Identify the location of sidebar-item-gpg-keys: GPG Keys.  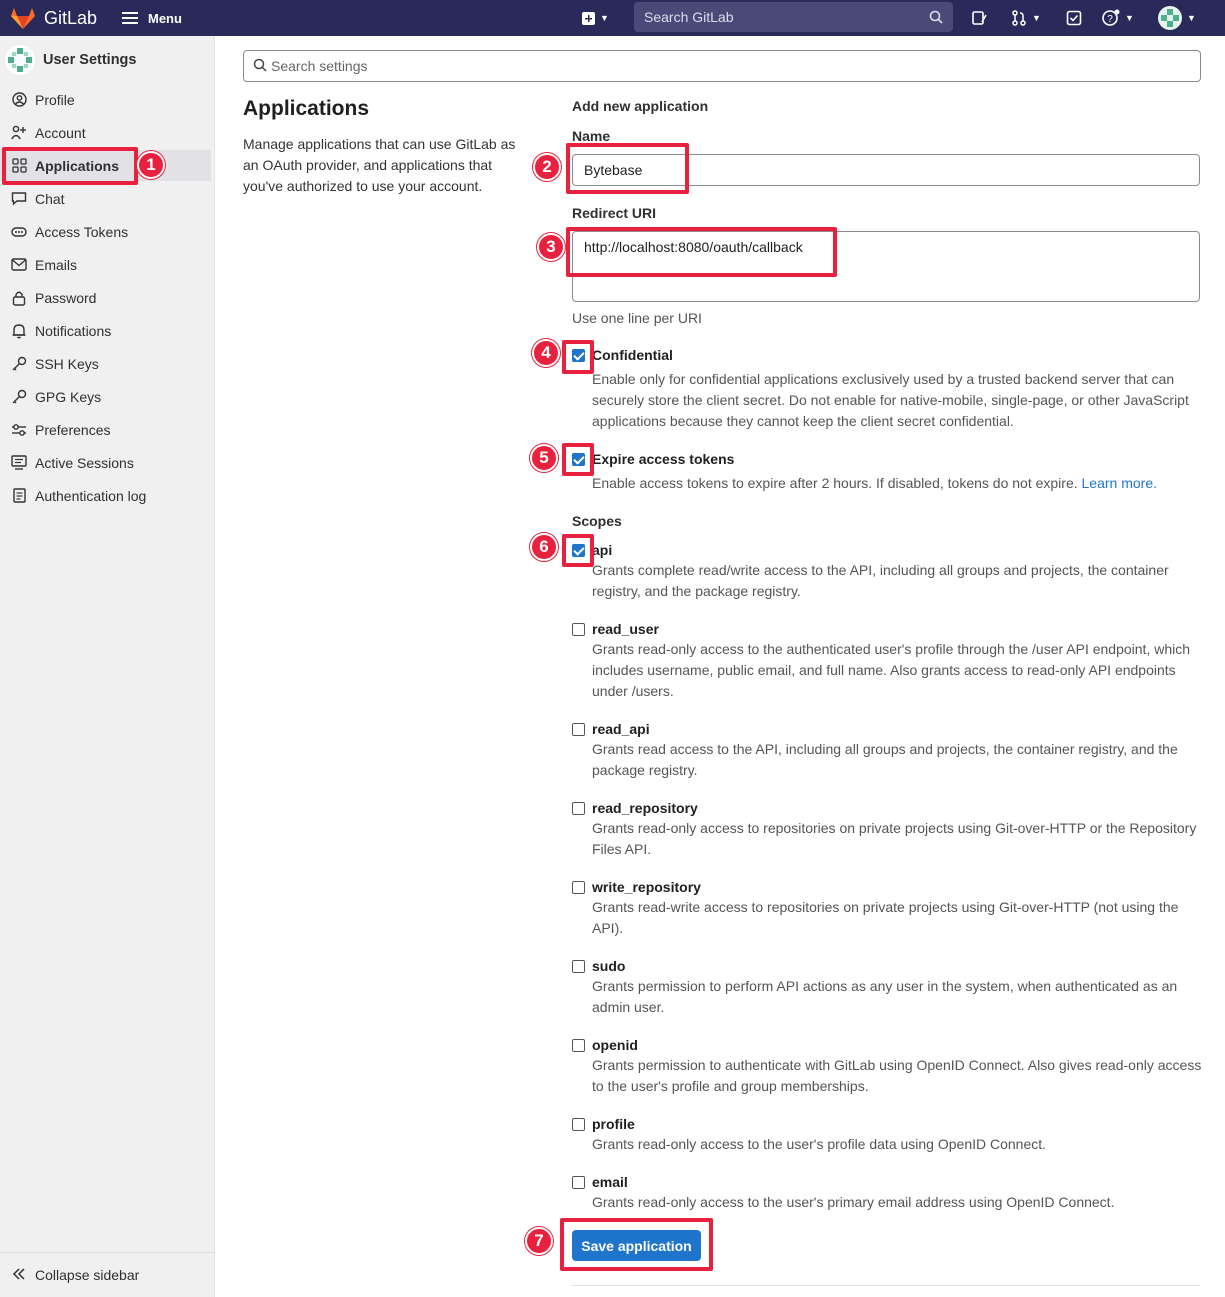
(105, 396).